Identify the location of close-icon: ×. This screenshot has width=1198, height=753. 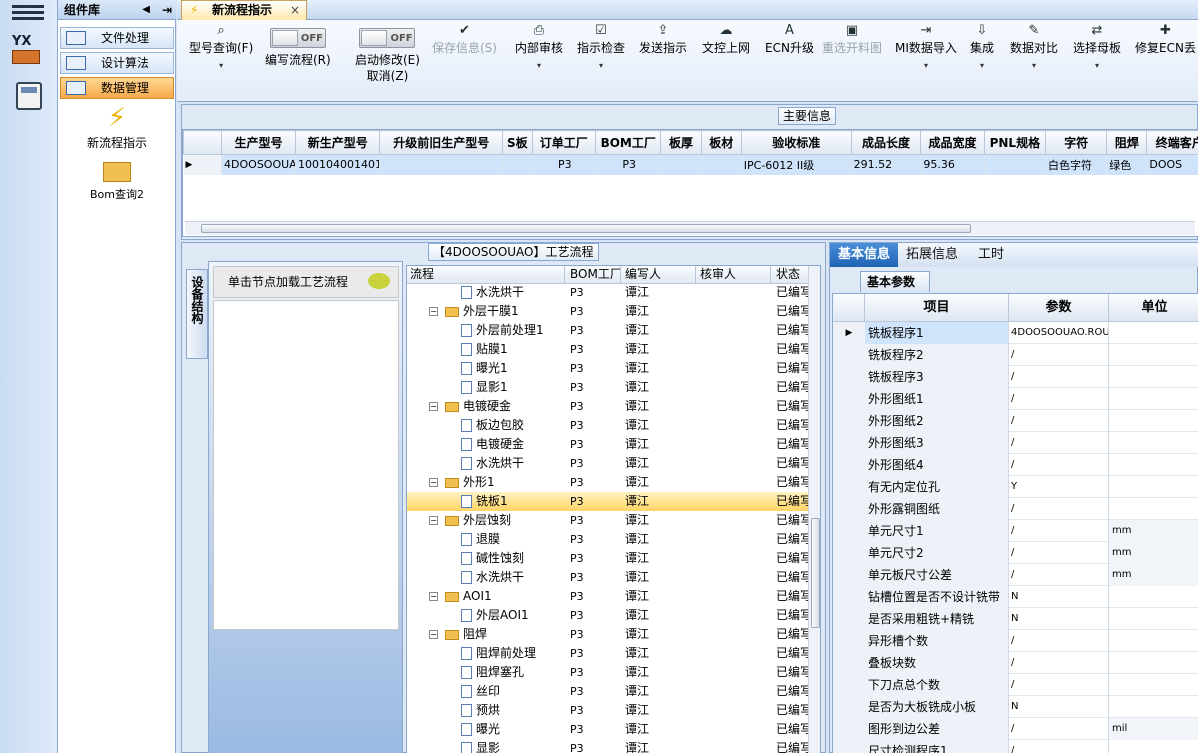
(295, 10).